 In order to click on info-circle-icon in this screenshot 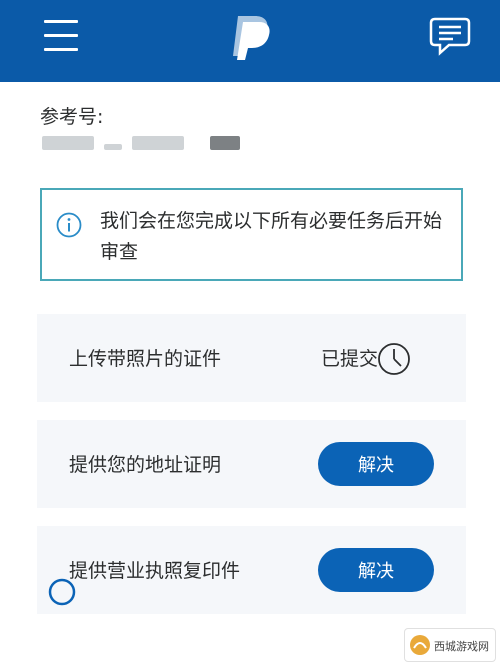, I will do `click(69, 225)`.